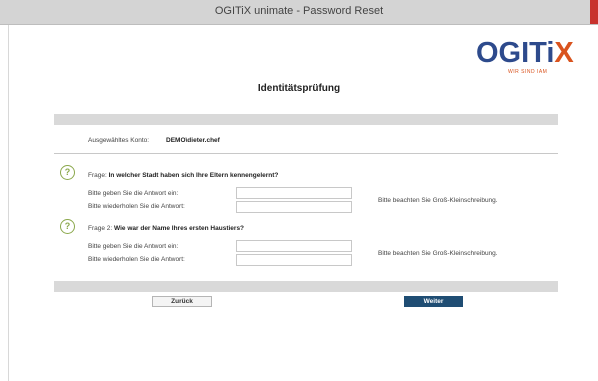 Image resolution: width=598 pixels, height=381 pixels. I want to click on header-divider-bar, so click(306, 119).